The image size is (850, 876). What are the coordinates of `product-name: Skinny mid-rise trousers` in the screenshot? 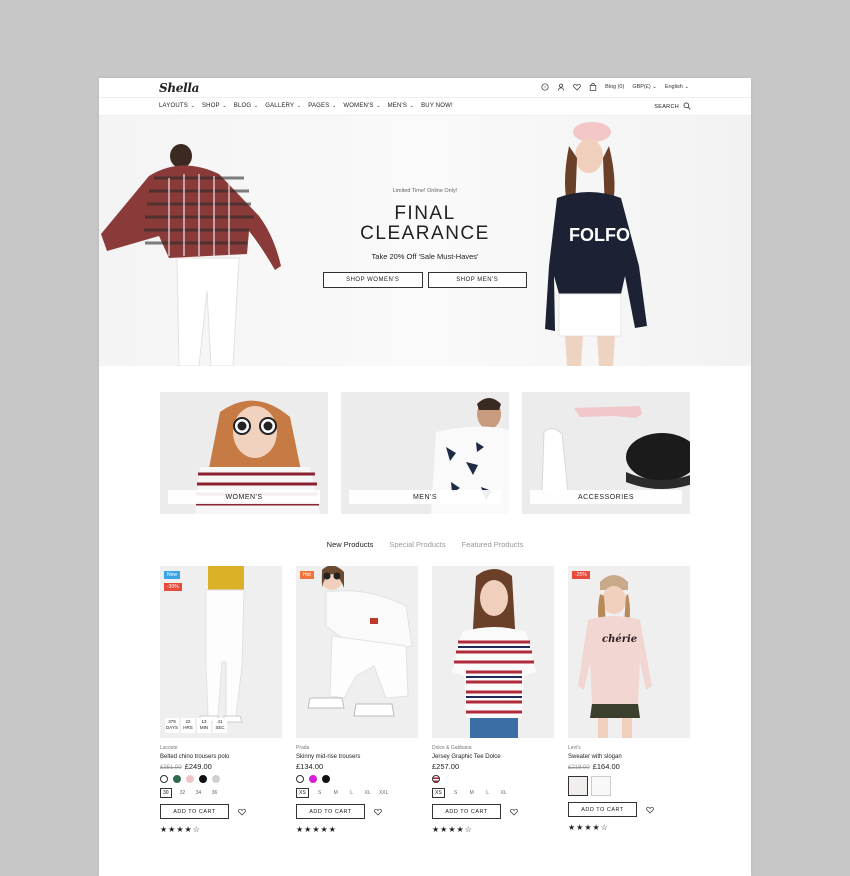 It's located at (357, 757).